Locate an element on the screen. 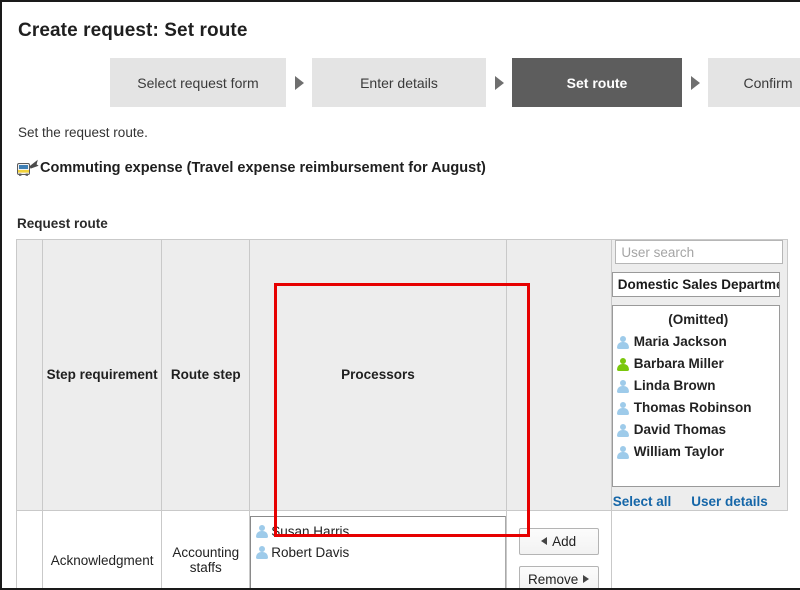 The width and height of the screenshot is (800, 590). page-description: Set the request route. is located at coordinates (83, 132).